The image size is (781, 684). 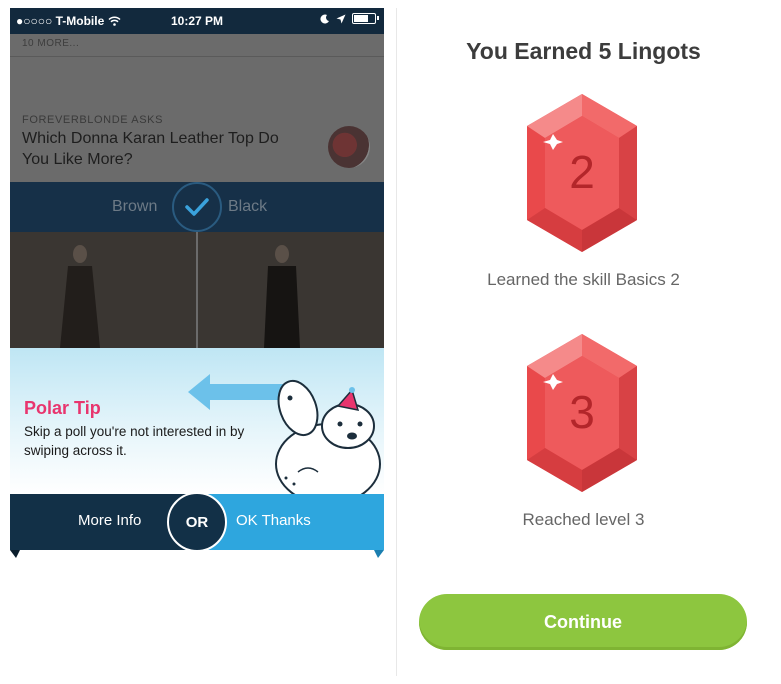 I want to click on option-brown: Brown, so click(x=134, y=207).